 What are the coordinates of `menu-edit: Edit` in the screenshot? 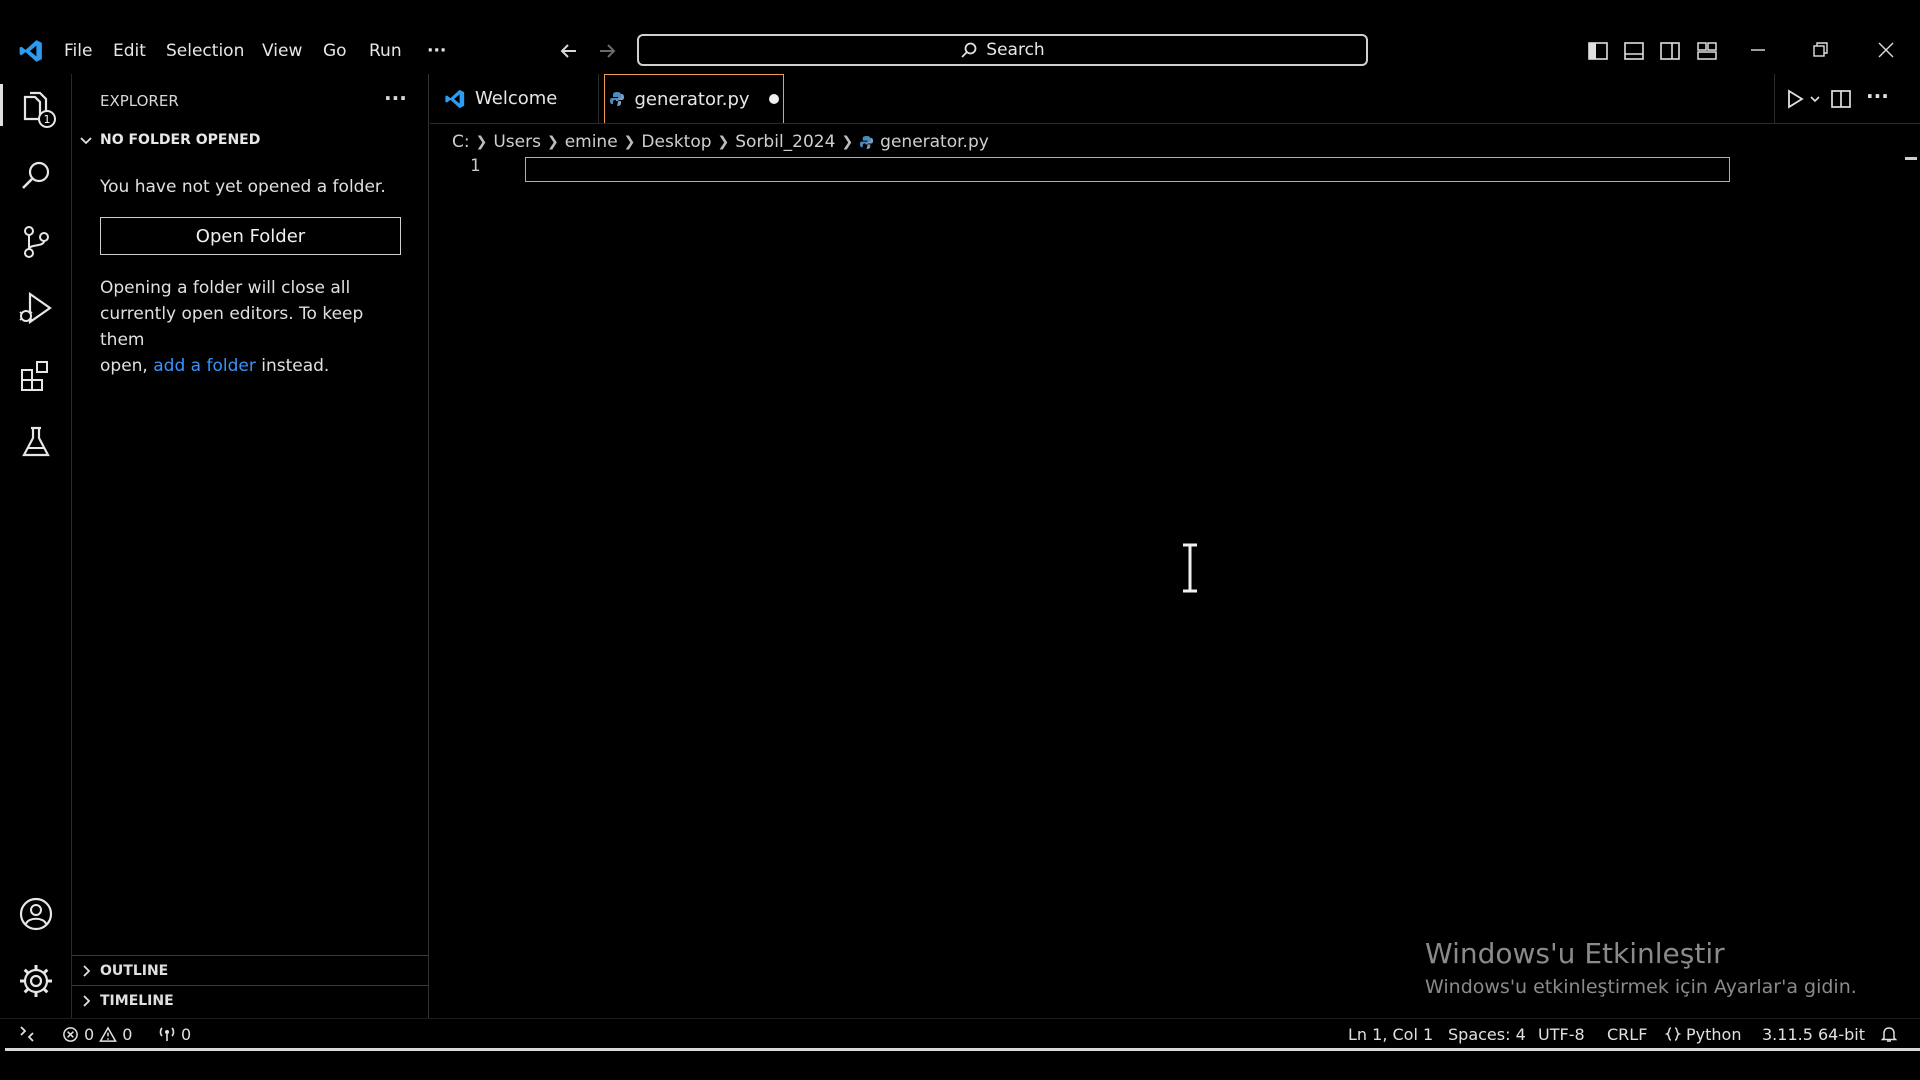 It's located at (129, 51).